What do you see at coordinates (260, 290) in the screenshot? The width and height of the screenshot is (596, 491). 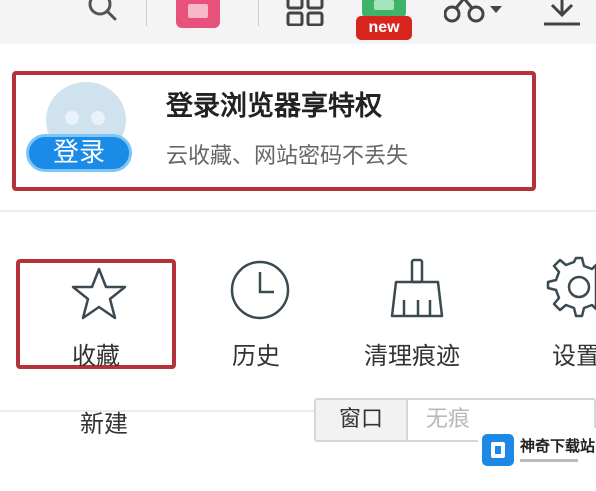 I see `clock-icon` at bounding box center [260, 290].